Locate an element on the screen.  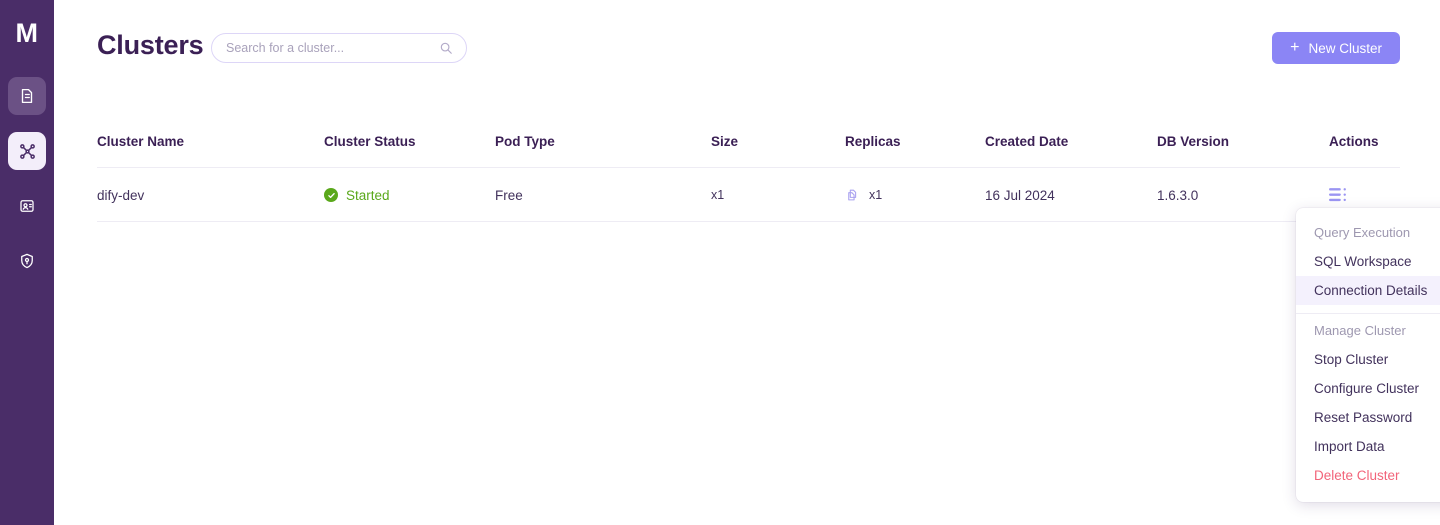
menu-item-reset-password: Reset Password is located at coordinates (1368, 417).